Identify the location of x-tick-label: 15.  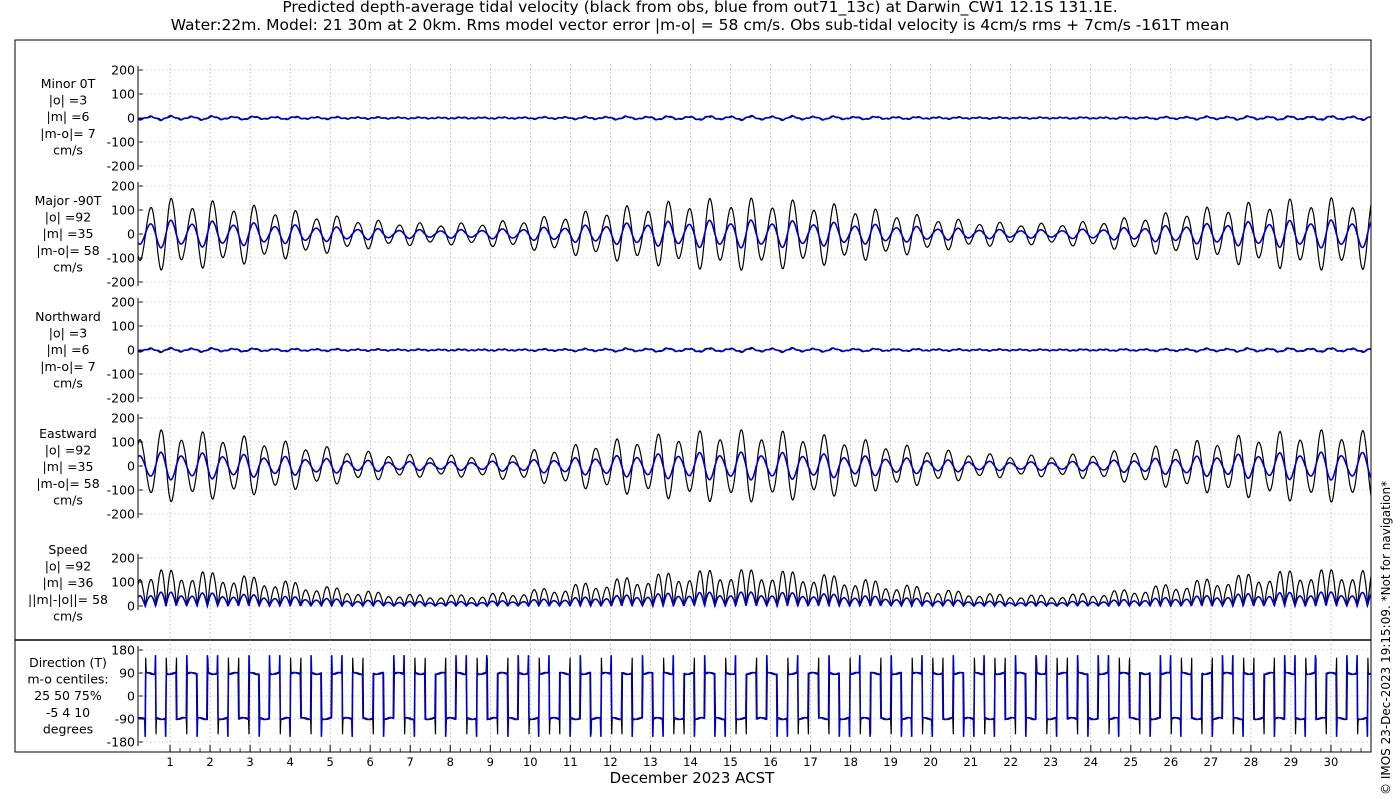
(730, 762).